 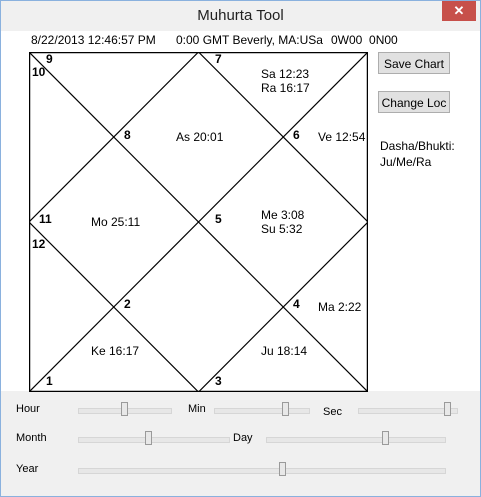 What do you see at coordinates (417, 154) in the screenshot?
I see `dasha-info: Dasha/Bhukti: Ju/Me/Ra` at bounding box center [417, 154].